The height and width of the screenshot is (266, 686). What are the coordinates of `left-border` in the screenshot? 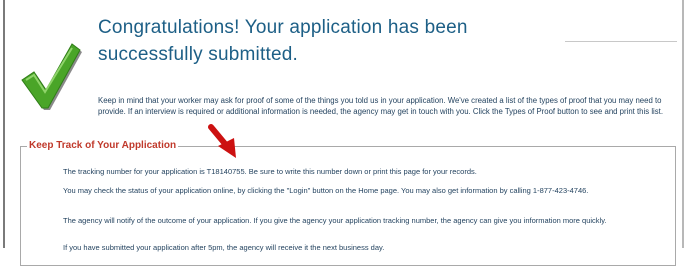 It's located at (4, 124).